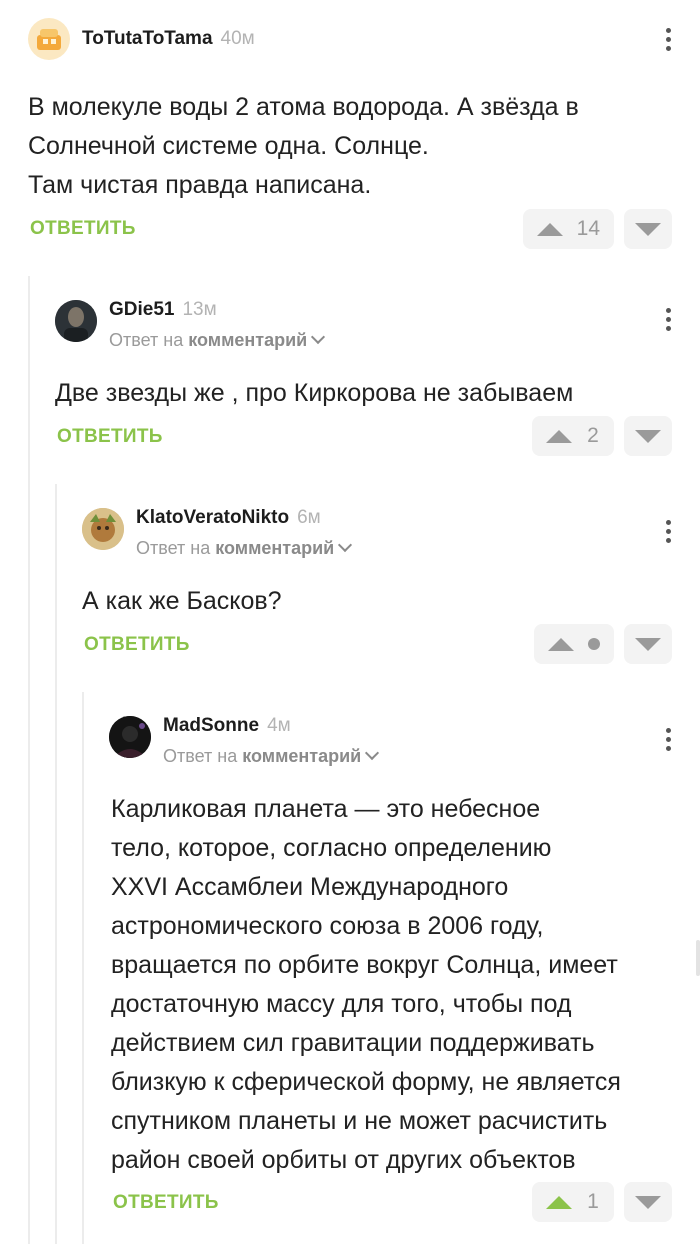 The height and width of the screenshot is (1244, 700). What do you see at coordinates (588, 228) in the screenshot?
I see `vote-count: 14` at bounding box center [588, 228].